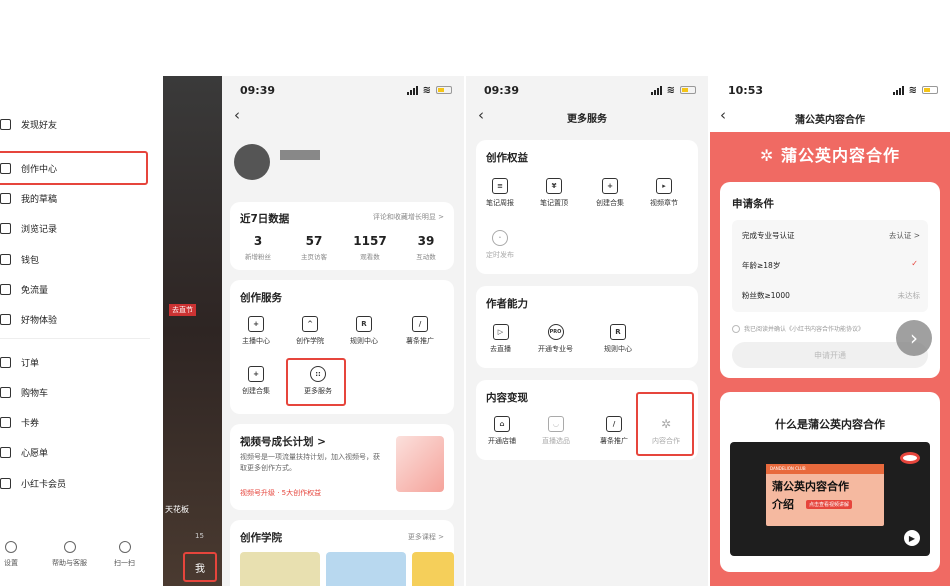 Image resolution: width=950 pixels, height=586 pixels. I want to click on video-thumbnail: DANDELION CLUB 蒲公英内容合作 介绍 点击查看视频讲解 ▶, so click(830, 499).